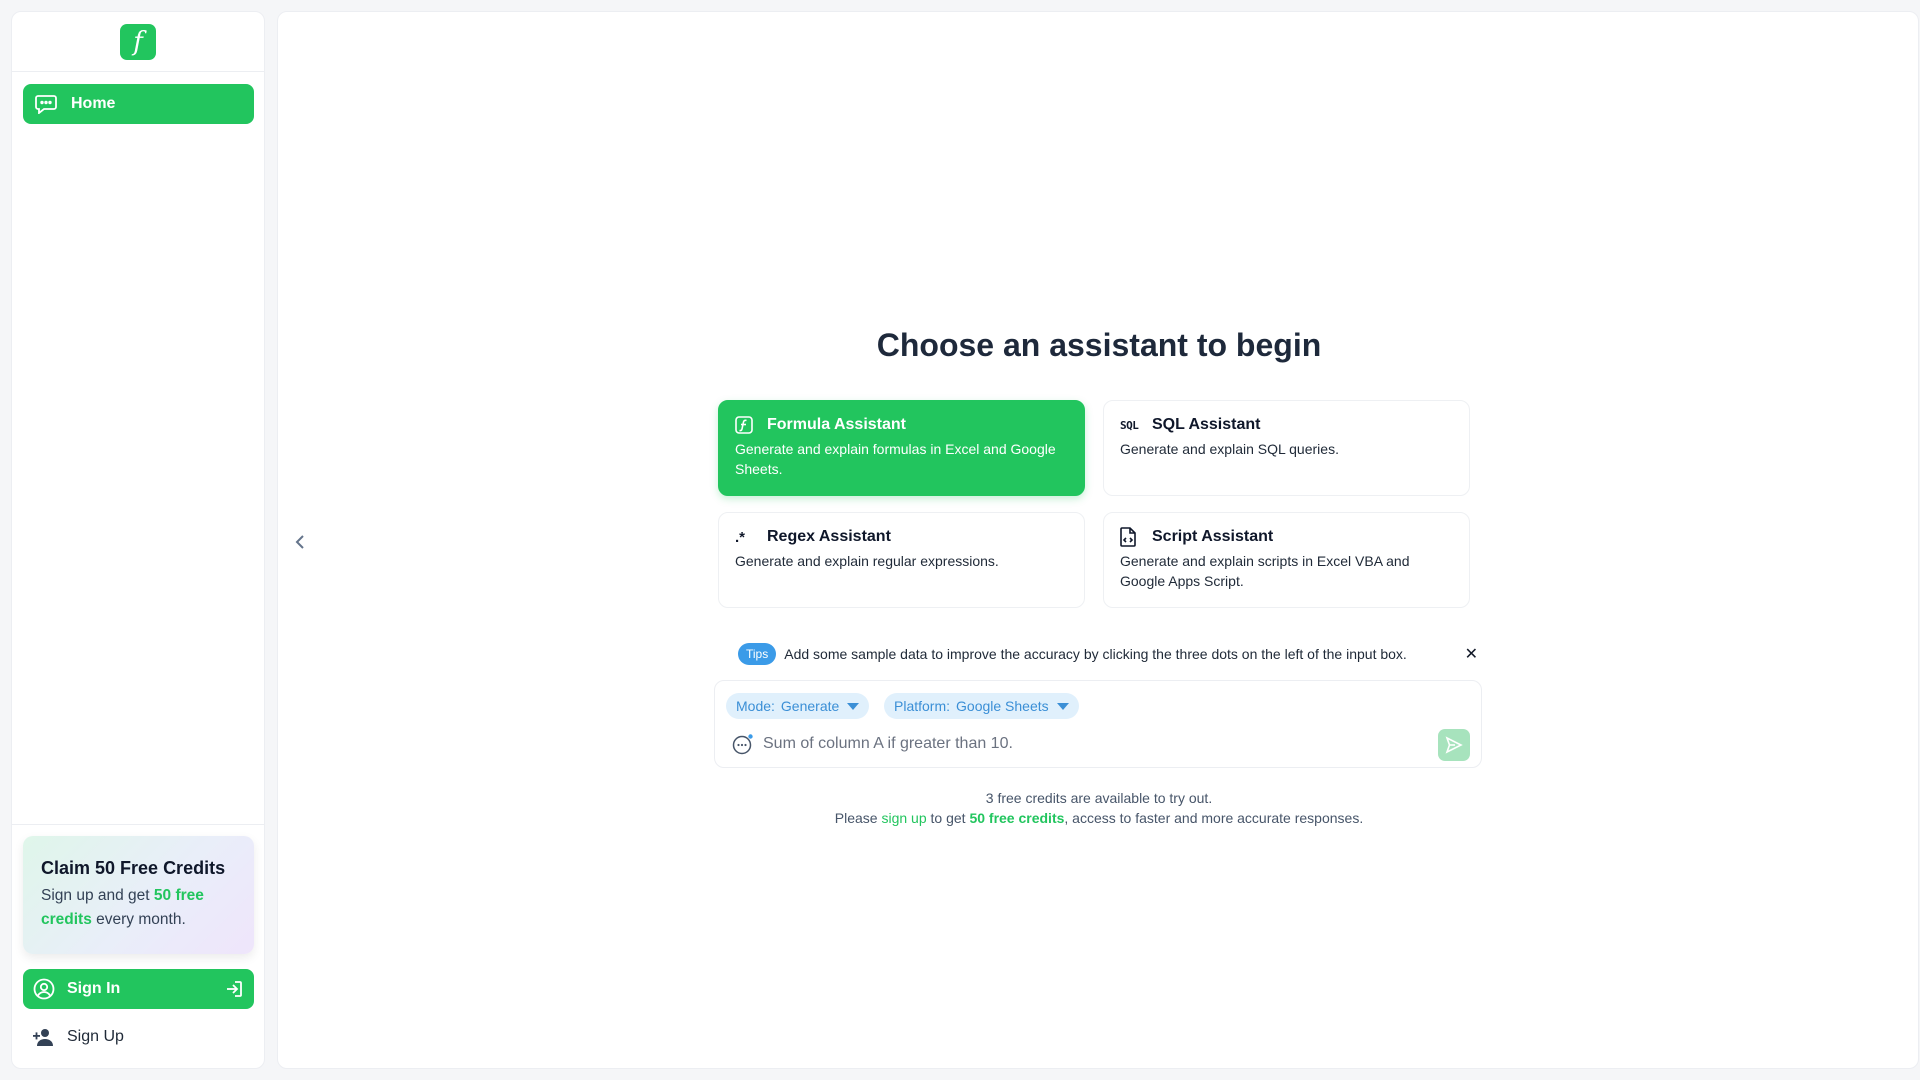 The image size is (1920, 1080). What do you see at coordinates (97, 895) in the screenshot?
I see `promo-text-before: Sign up and get` at bounding box center [97, 895].